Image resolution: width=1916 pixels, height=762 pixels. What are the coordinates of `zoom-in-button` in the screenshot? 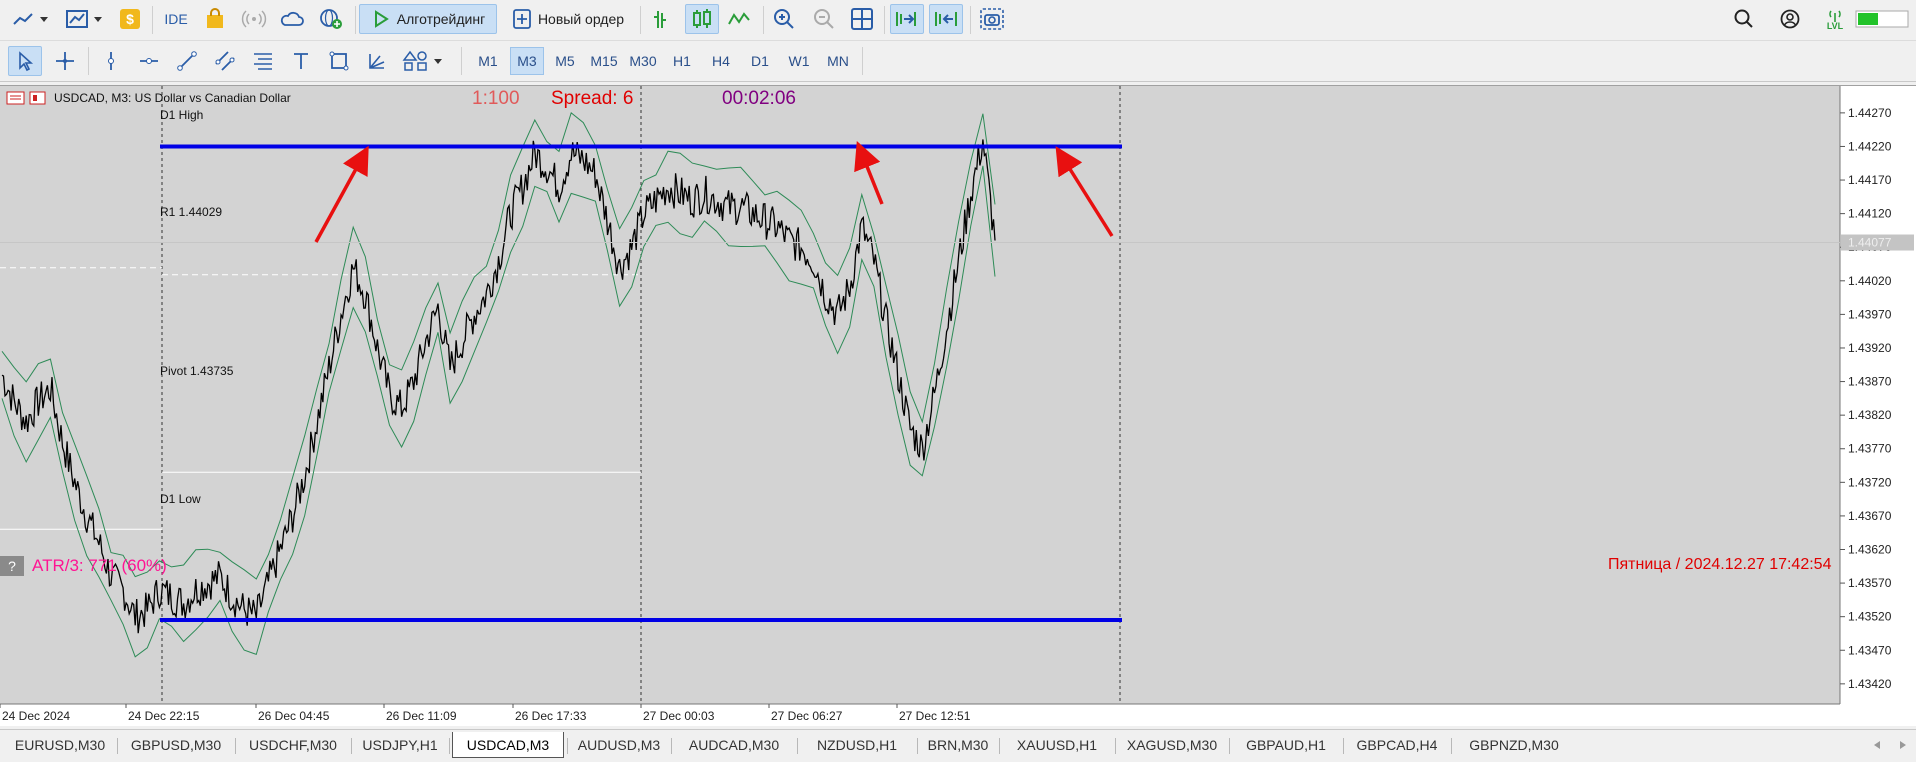 It's located at (784, 19).